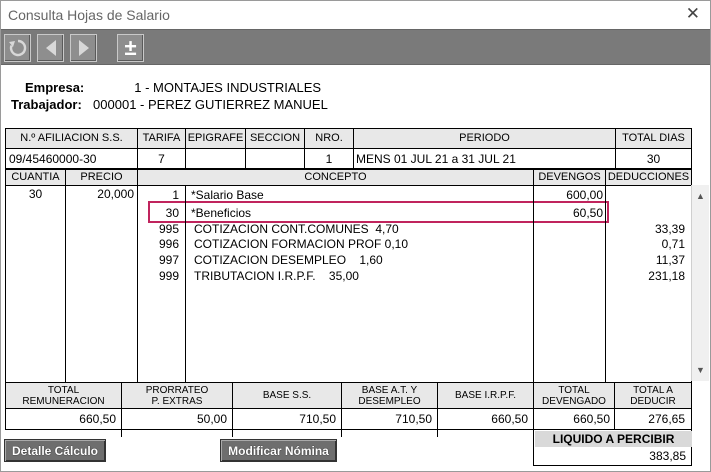 The width and height of the screenshot is (711, 472). What do you see at coordinates (700, 283) in the screenshot?
I see `vertical-scrollbar: ▲ ▼` at bounding box center [700, 283].